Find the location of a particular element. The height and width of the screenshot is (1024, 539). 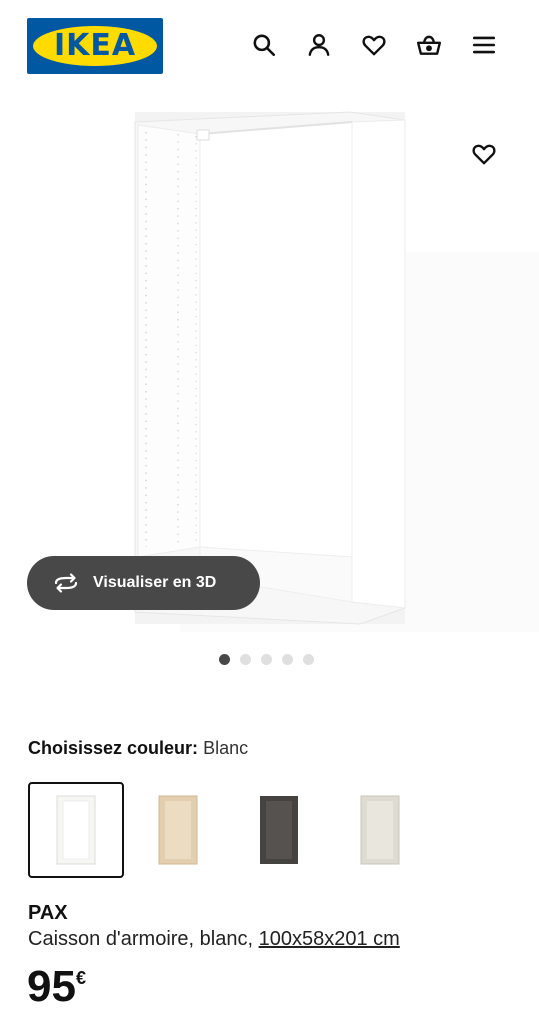

user-icon is located at coordinates (319, 45).